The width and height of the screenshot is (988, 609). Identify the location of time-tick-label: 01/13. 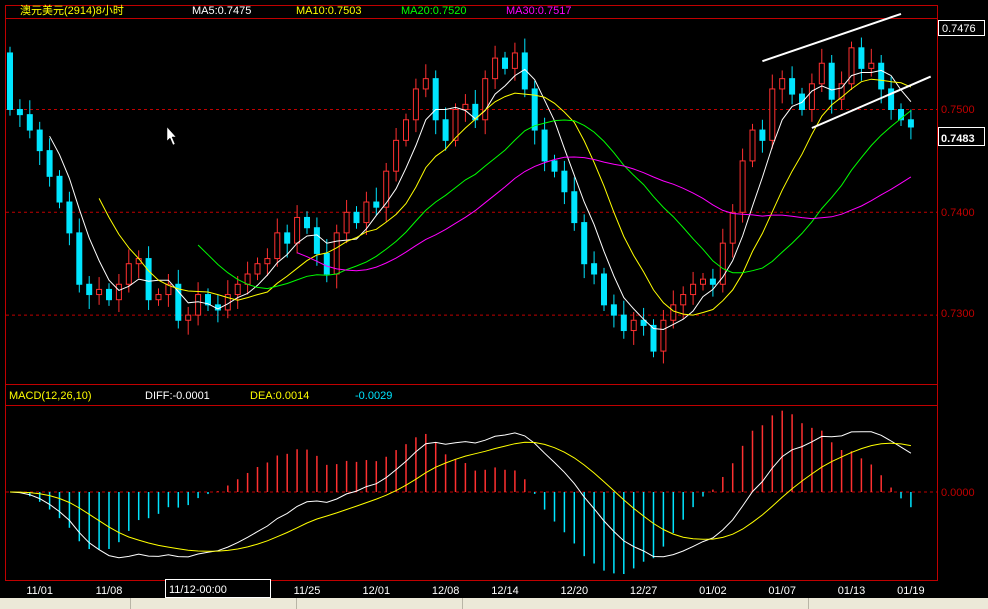
(852, 591).